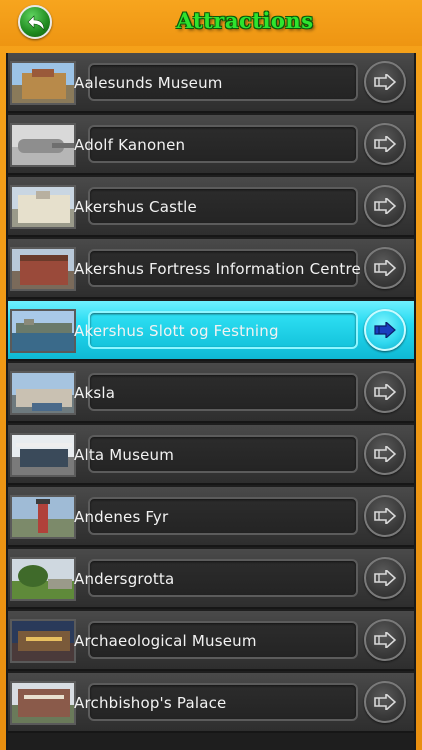 The height and width of the screenshot is (750, 422). Describe the element at coordinates (43, 145) in the screenshot. I see `cannon-photo` at that location.